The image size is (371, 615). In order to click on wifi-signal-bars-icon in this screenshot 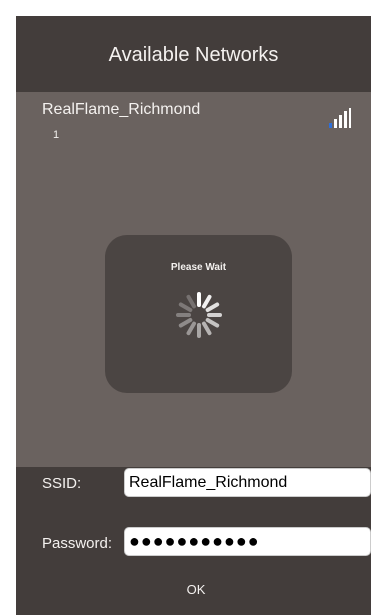, I will do `click(340, 118)`.